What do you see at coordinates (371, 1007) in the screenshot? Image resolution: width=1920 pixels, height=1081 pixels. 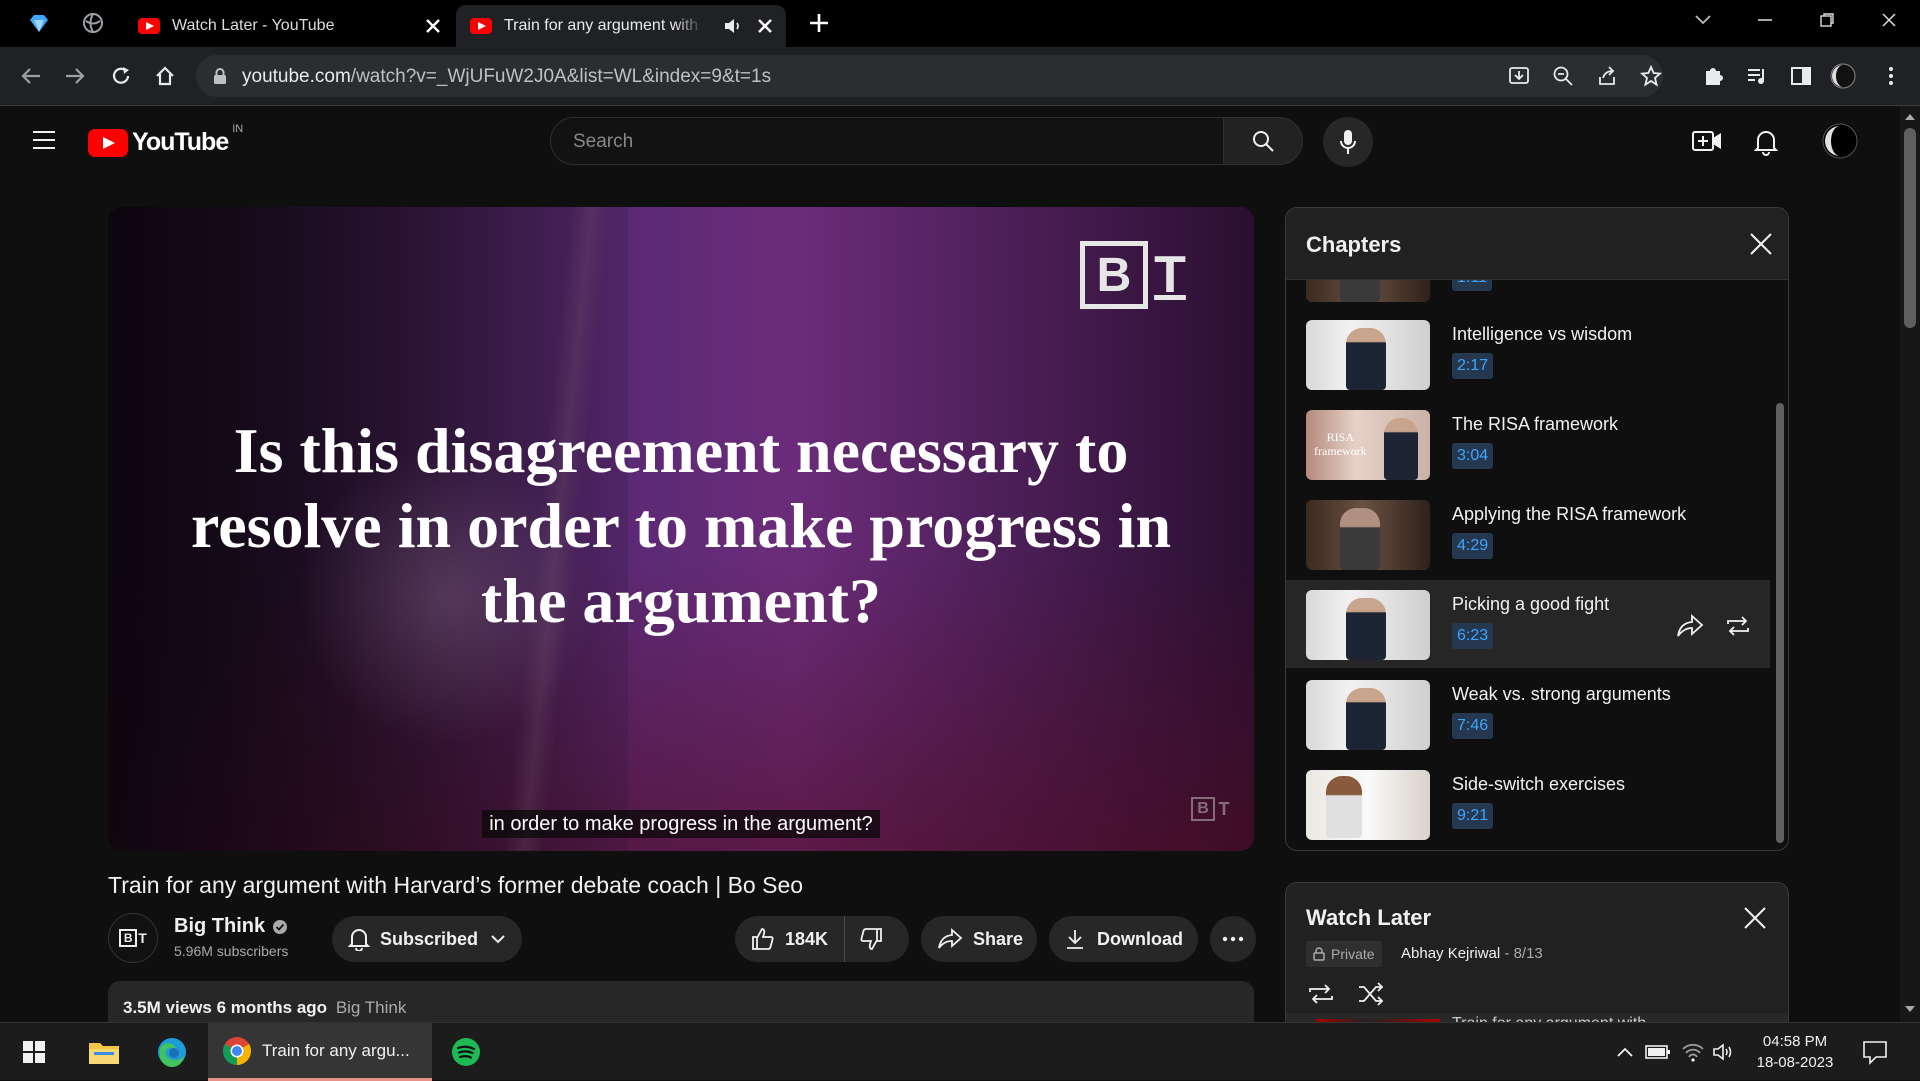 I see `description-channel-tag: Big Think` at bounding box center [371, 1007].